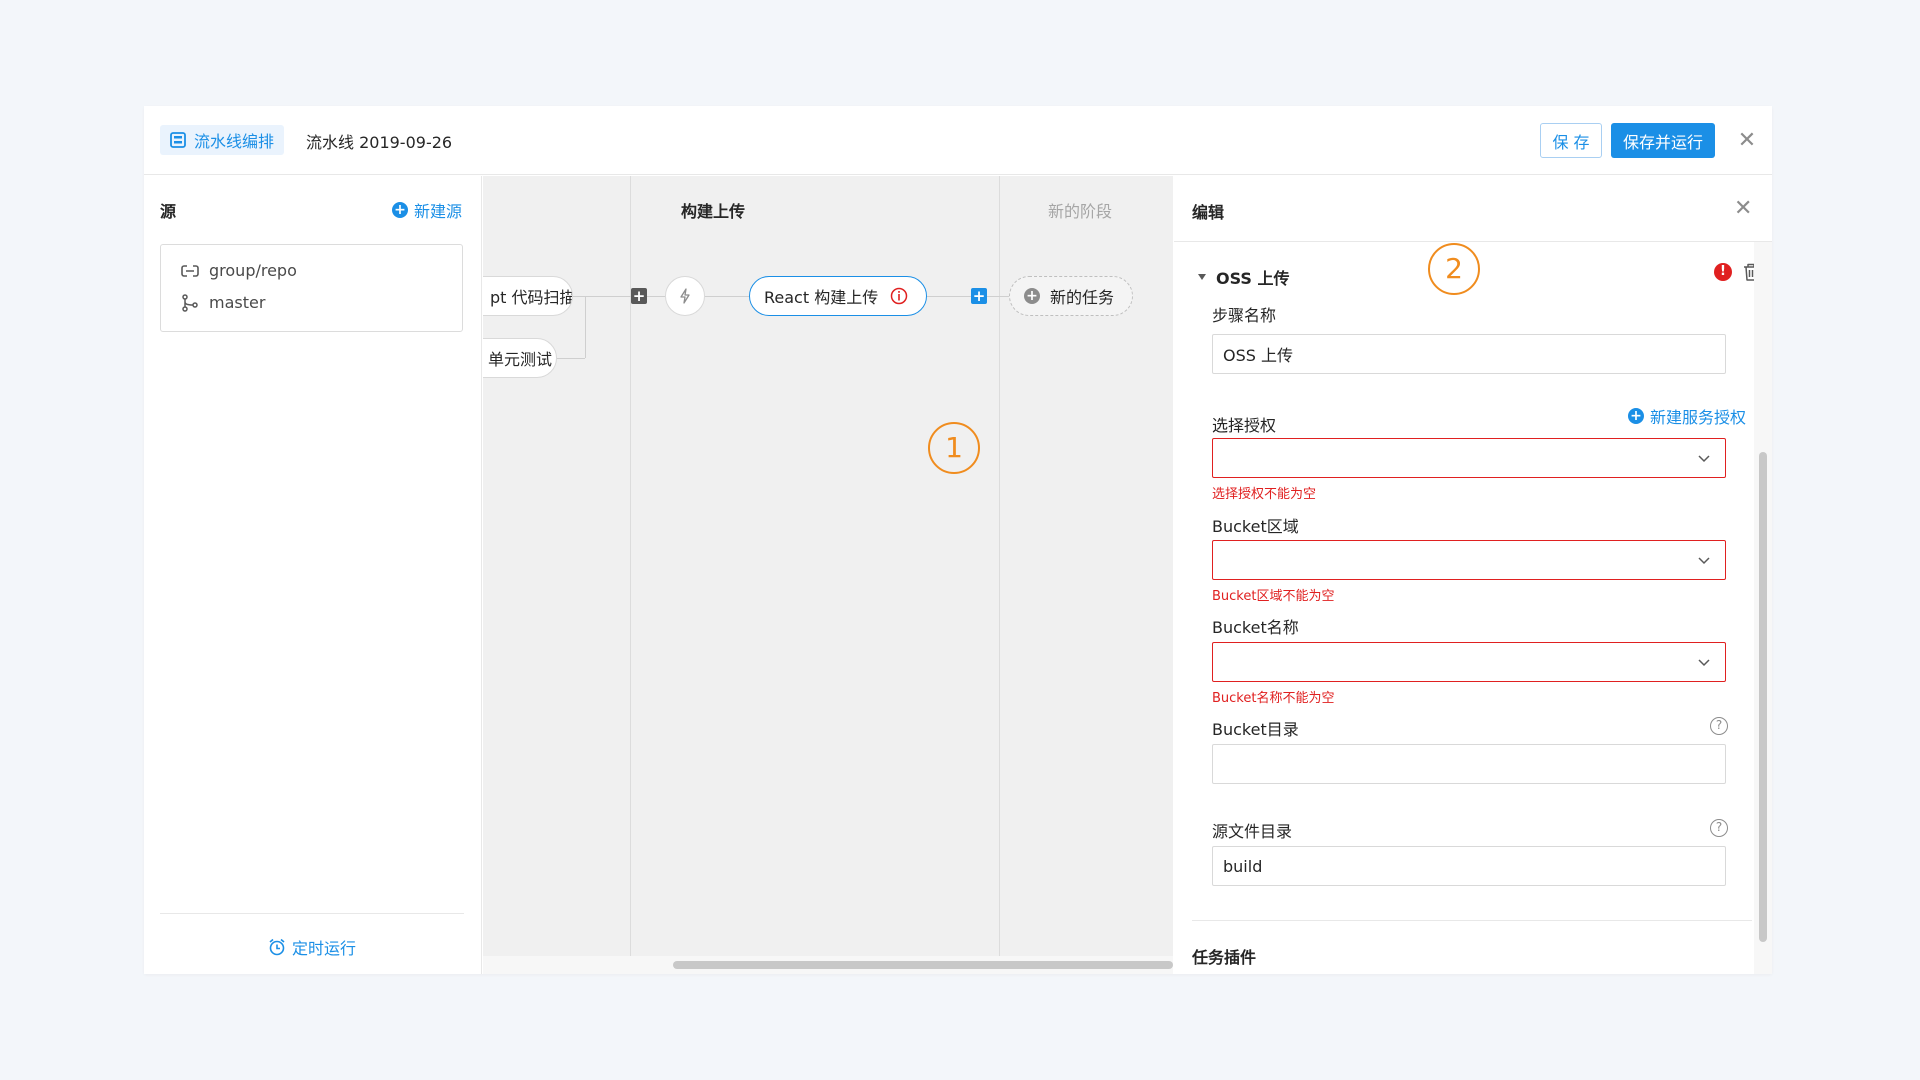 This screenshot has height=1080, width=1920. What do you see at coordinates (1469, 662) in the screenshot?
I see `bucket-select` at bounding box center [1469, 662].